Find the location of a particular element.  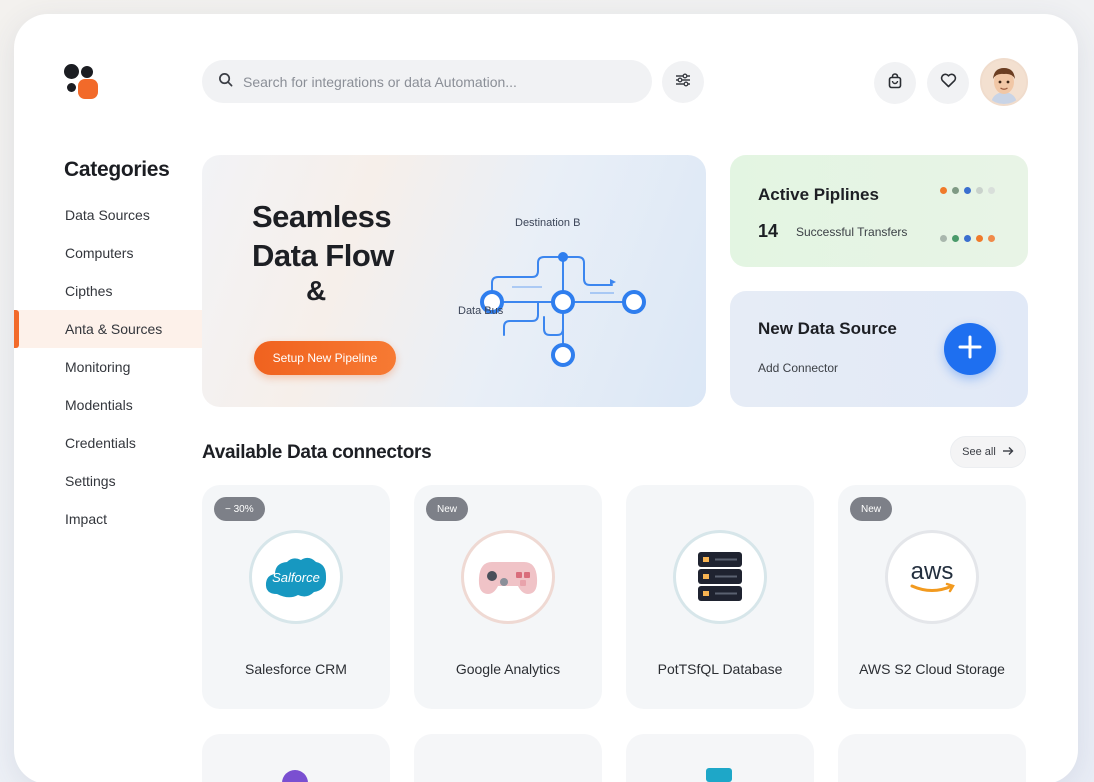

aws-logo: aws is located at coordinates (932, 577).